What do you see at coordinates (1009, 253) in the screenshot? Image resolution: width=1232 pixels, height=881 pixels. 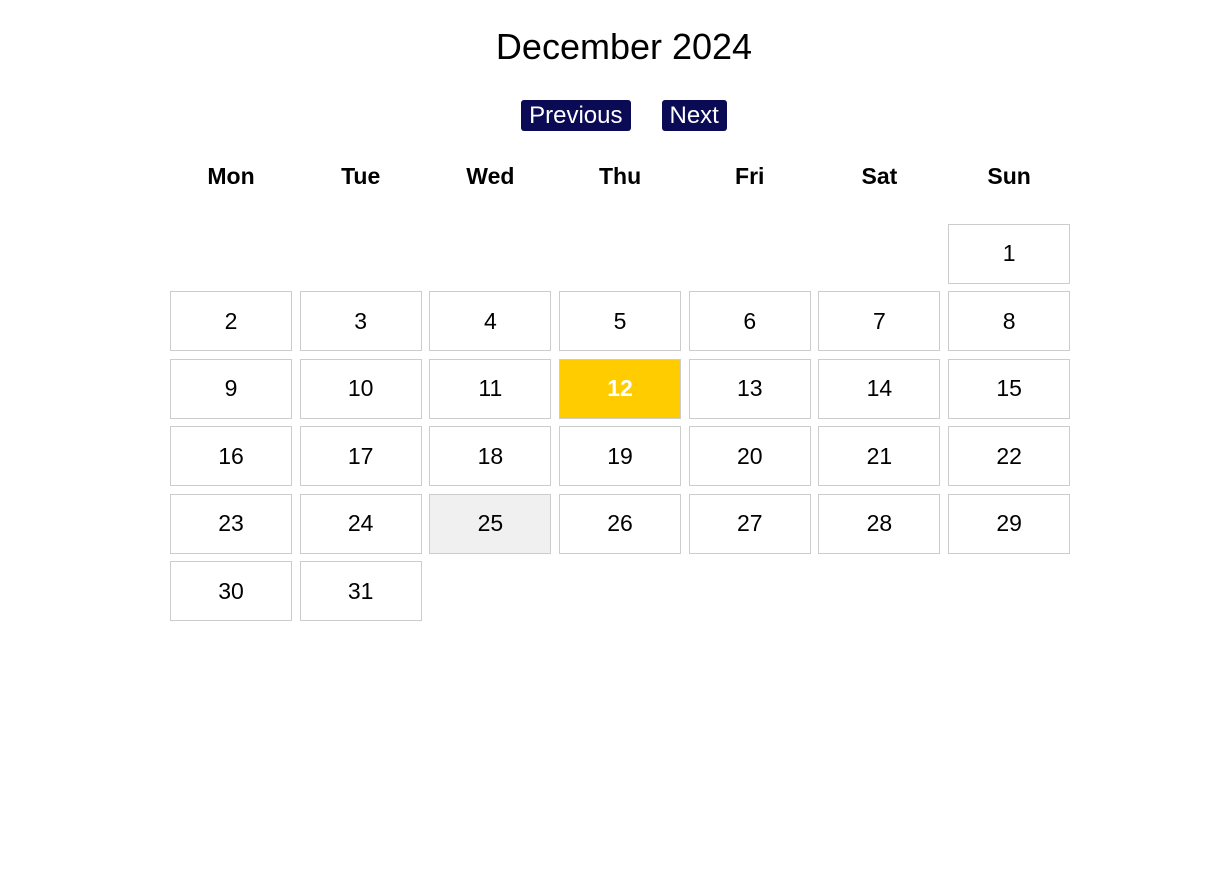 I see `day-cell: 1` at bounding box center [1009, 253].